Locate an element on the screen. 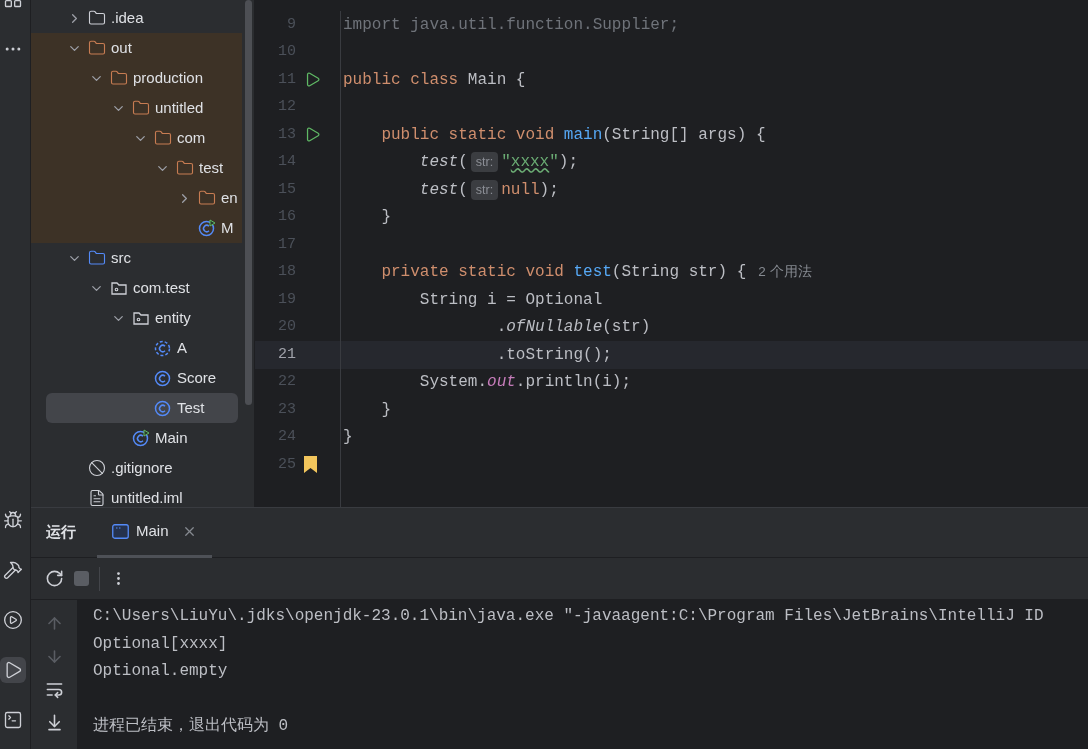 Image resolution: width=1088 pixels, height=749 pixels. code-text: private static void test(String str) { is located at coordinates (563, 273).